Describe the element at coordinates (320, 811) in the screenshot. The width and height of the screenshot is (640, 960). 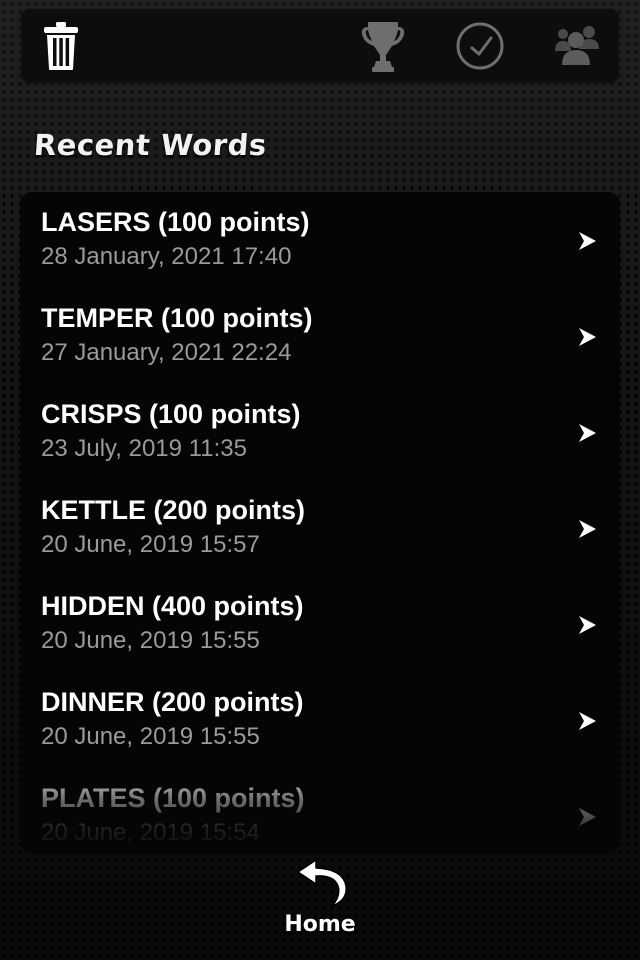
I see `word-row: PLATES (100 points) 20 June, 2019 15:54` at that location.